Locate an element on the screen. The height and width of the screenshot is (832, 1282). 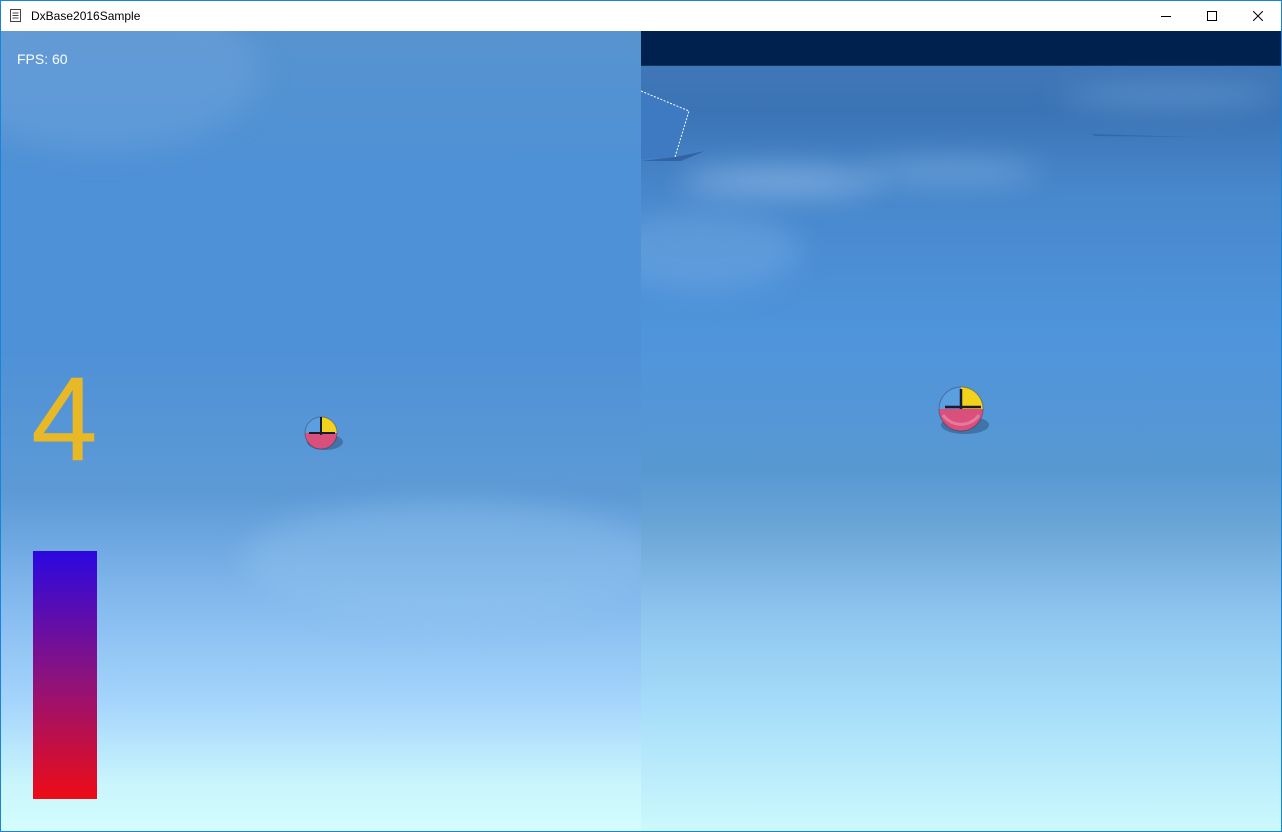
obstacle-block is located at coordinates (673, 125).